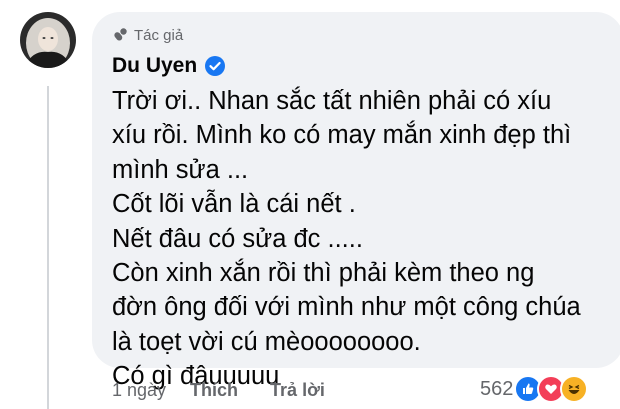 The image size is (620, 409). I want to click on reaction-summary: 562, so click(534, 389).